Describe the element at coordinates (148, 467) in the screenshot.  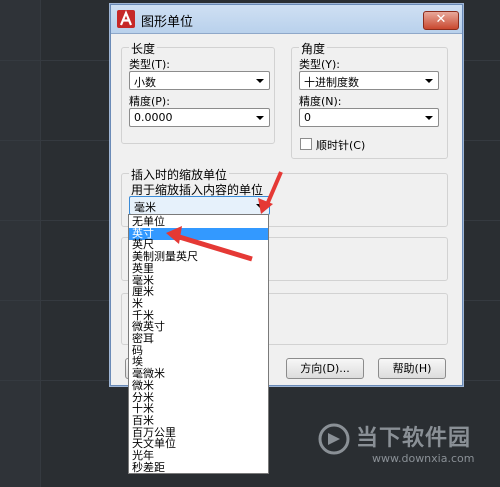
I see `dropdown-option: 秒差距` at that location.